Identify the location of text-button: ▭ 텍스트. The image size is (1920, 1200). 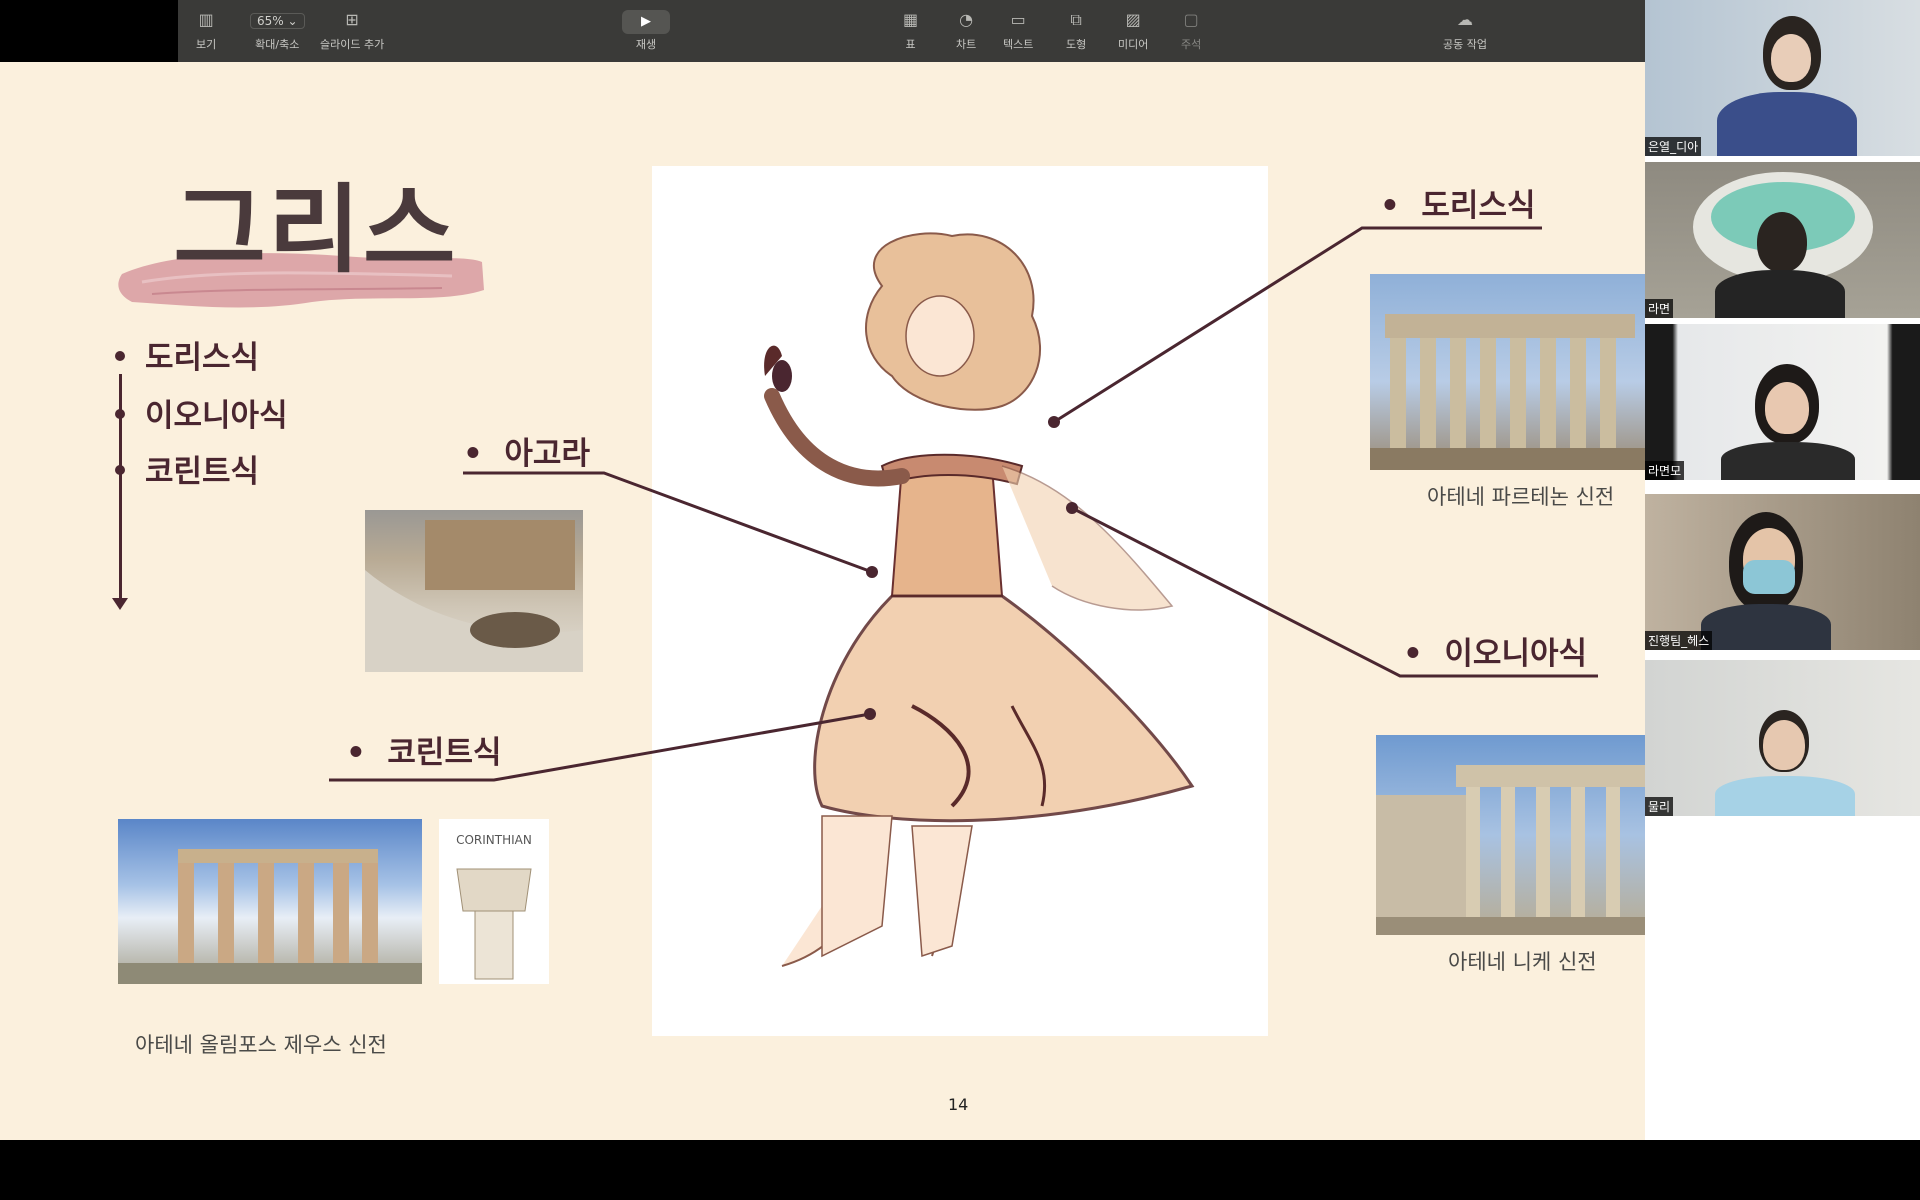
(1018, 31).